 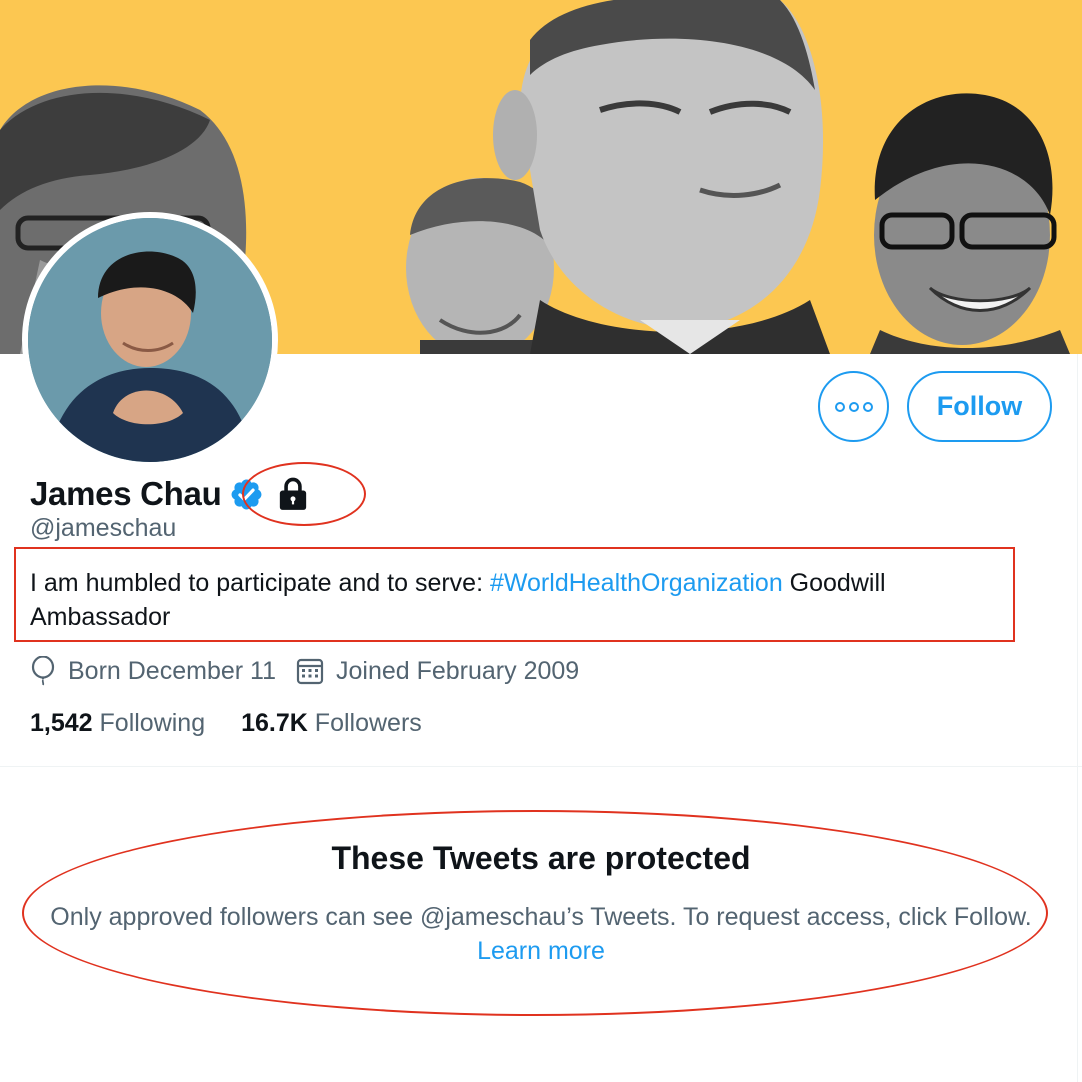 I want to click on follow-stats: 1,542 Following 16.7K Followers, so click(x=244, y=723).